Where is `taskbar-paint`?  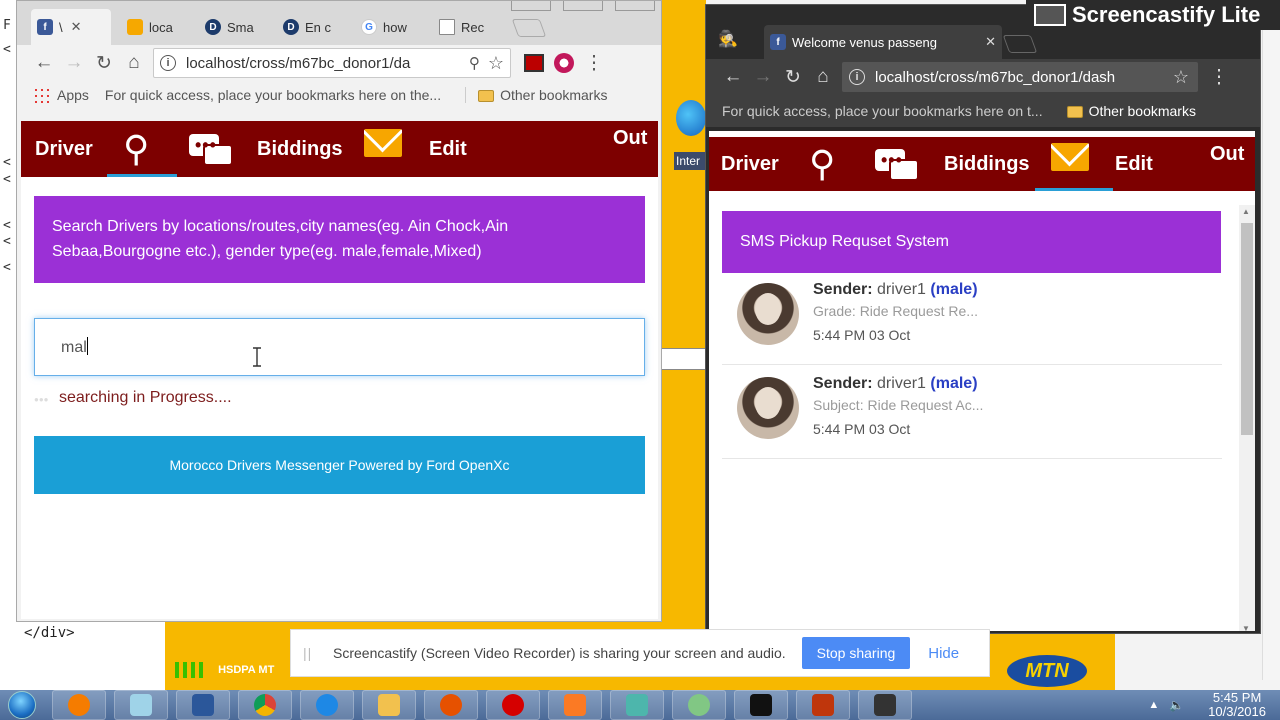
taskbar-paint is located at coordinates (699, 705).